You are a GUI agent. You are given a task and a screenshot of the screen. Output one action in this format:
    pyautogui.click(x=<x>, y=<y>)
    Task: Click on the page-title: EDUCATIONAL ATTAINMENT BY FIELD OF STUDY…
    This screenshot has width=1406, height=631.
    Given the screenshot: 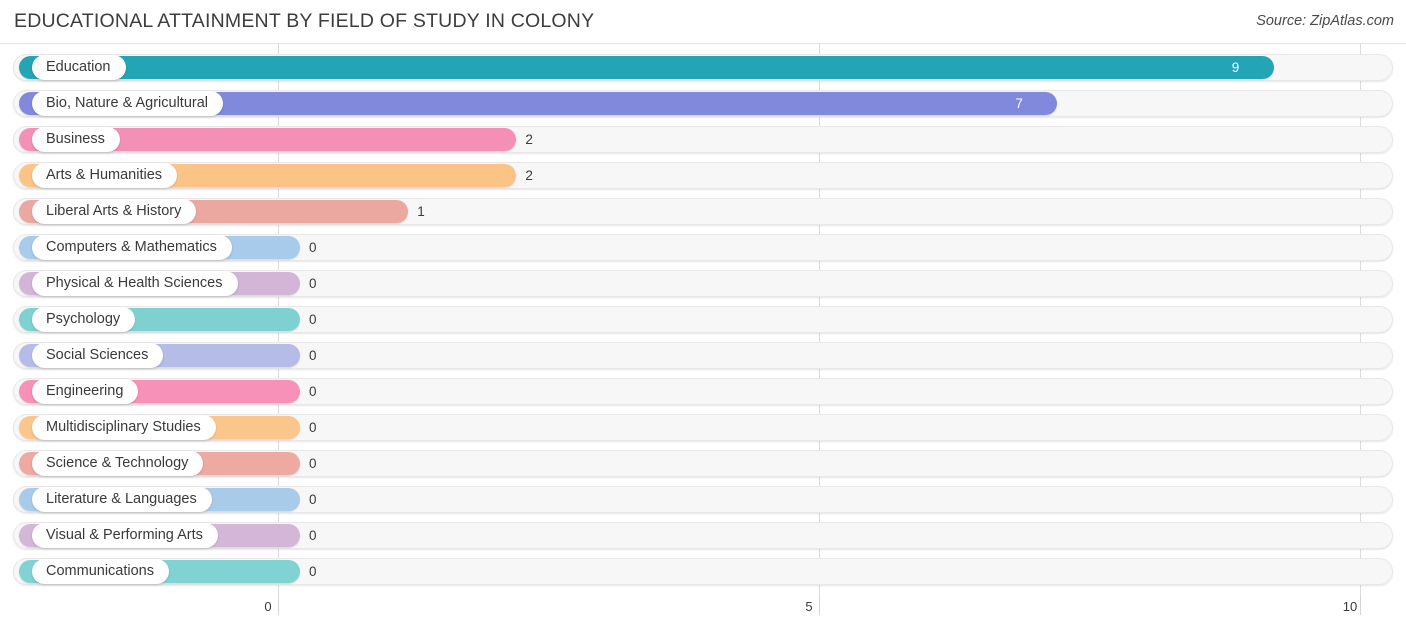 What is the action you would take?
    pyautogui.click(x=304, y=21)
    